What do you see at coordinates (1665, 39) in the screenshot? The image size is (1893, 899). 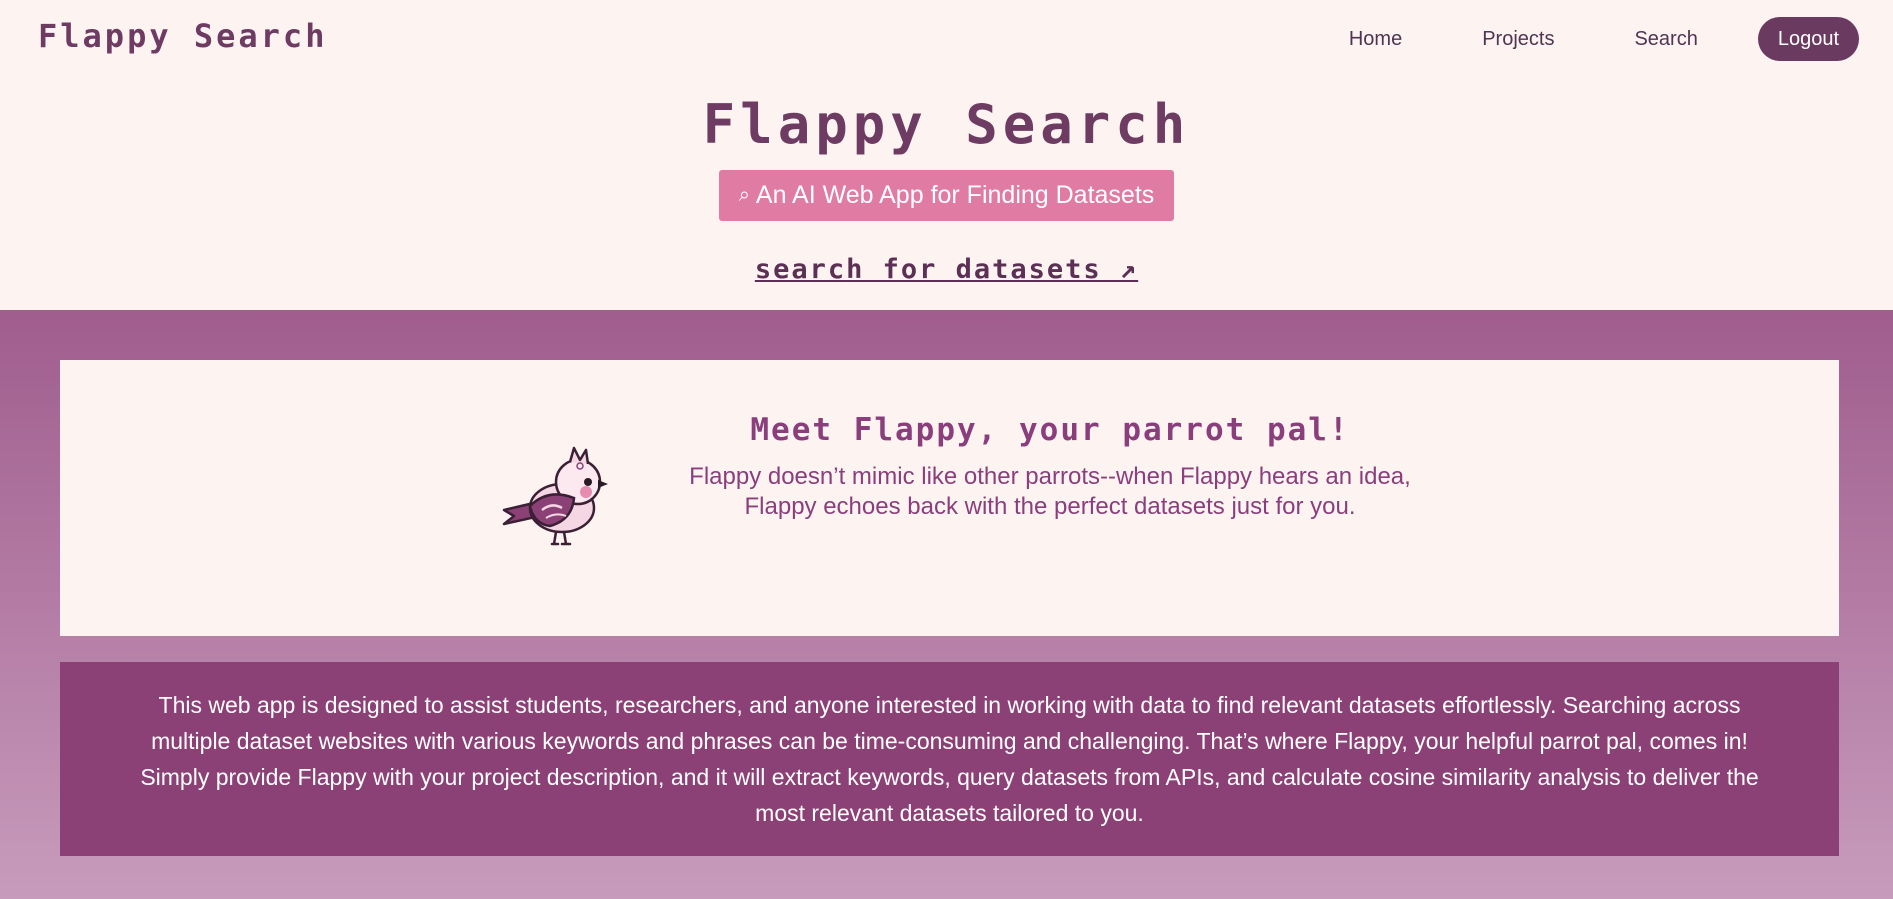 I see `nav-link-search: Search` at bounding box center [1665, 39].